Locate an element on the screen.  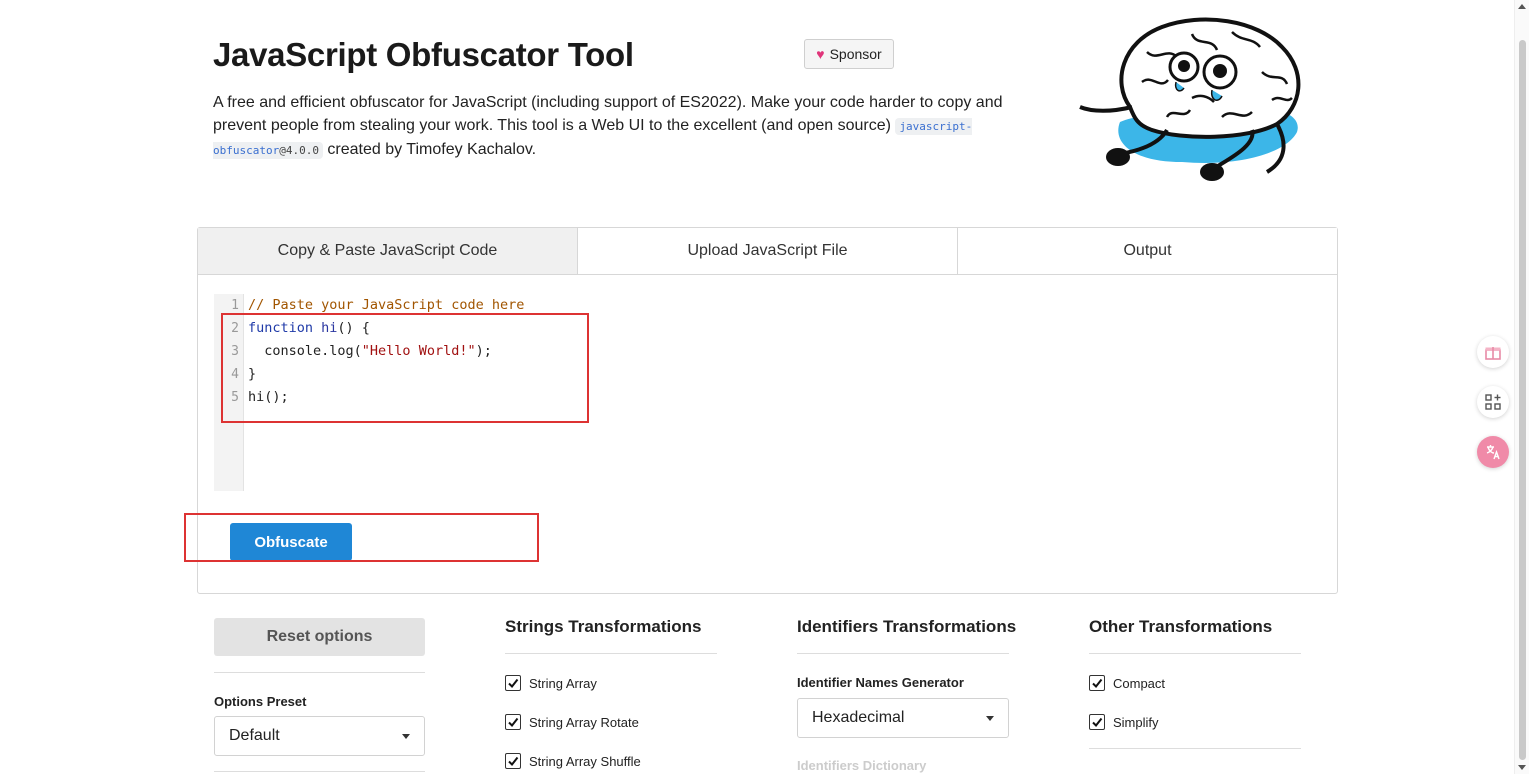
string-array-checkbox: String Array is located at coordinates (551, 683).